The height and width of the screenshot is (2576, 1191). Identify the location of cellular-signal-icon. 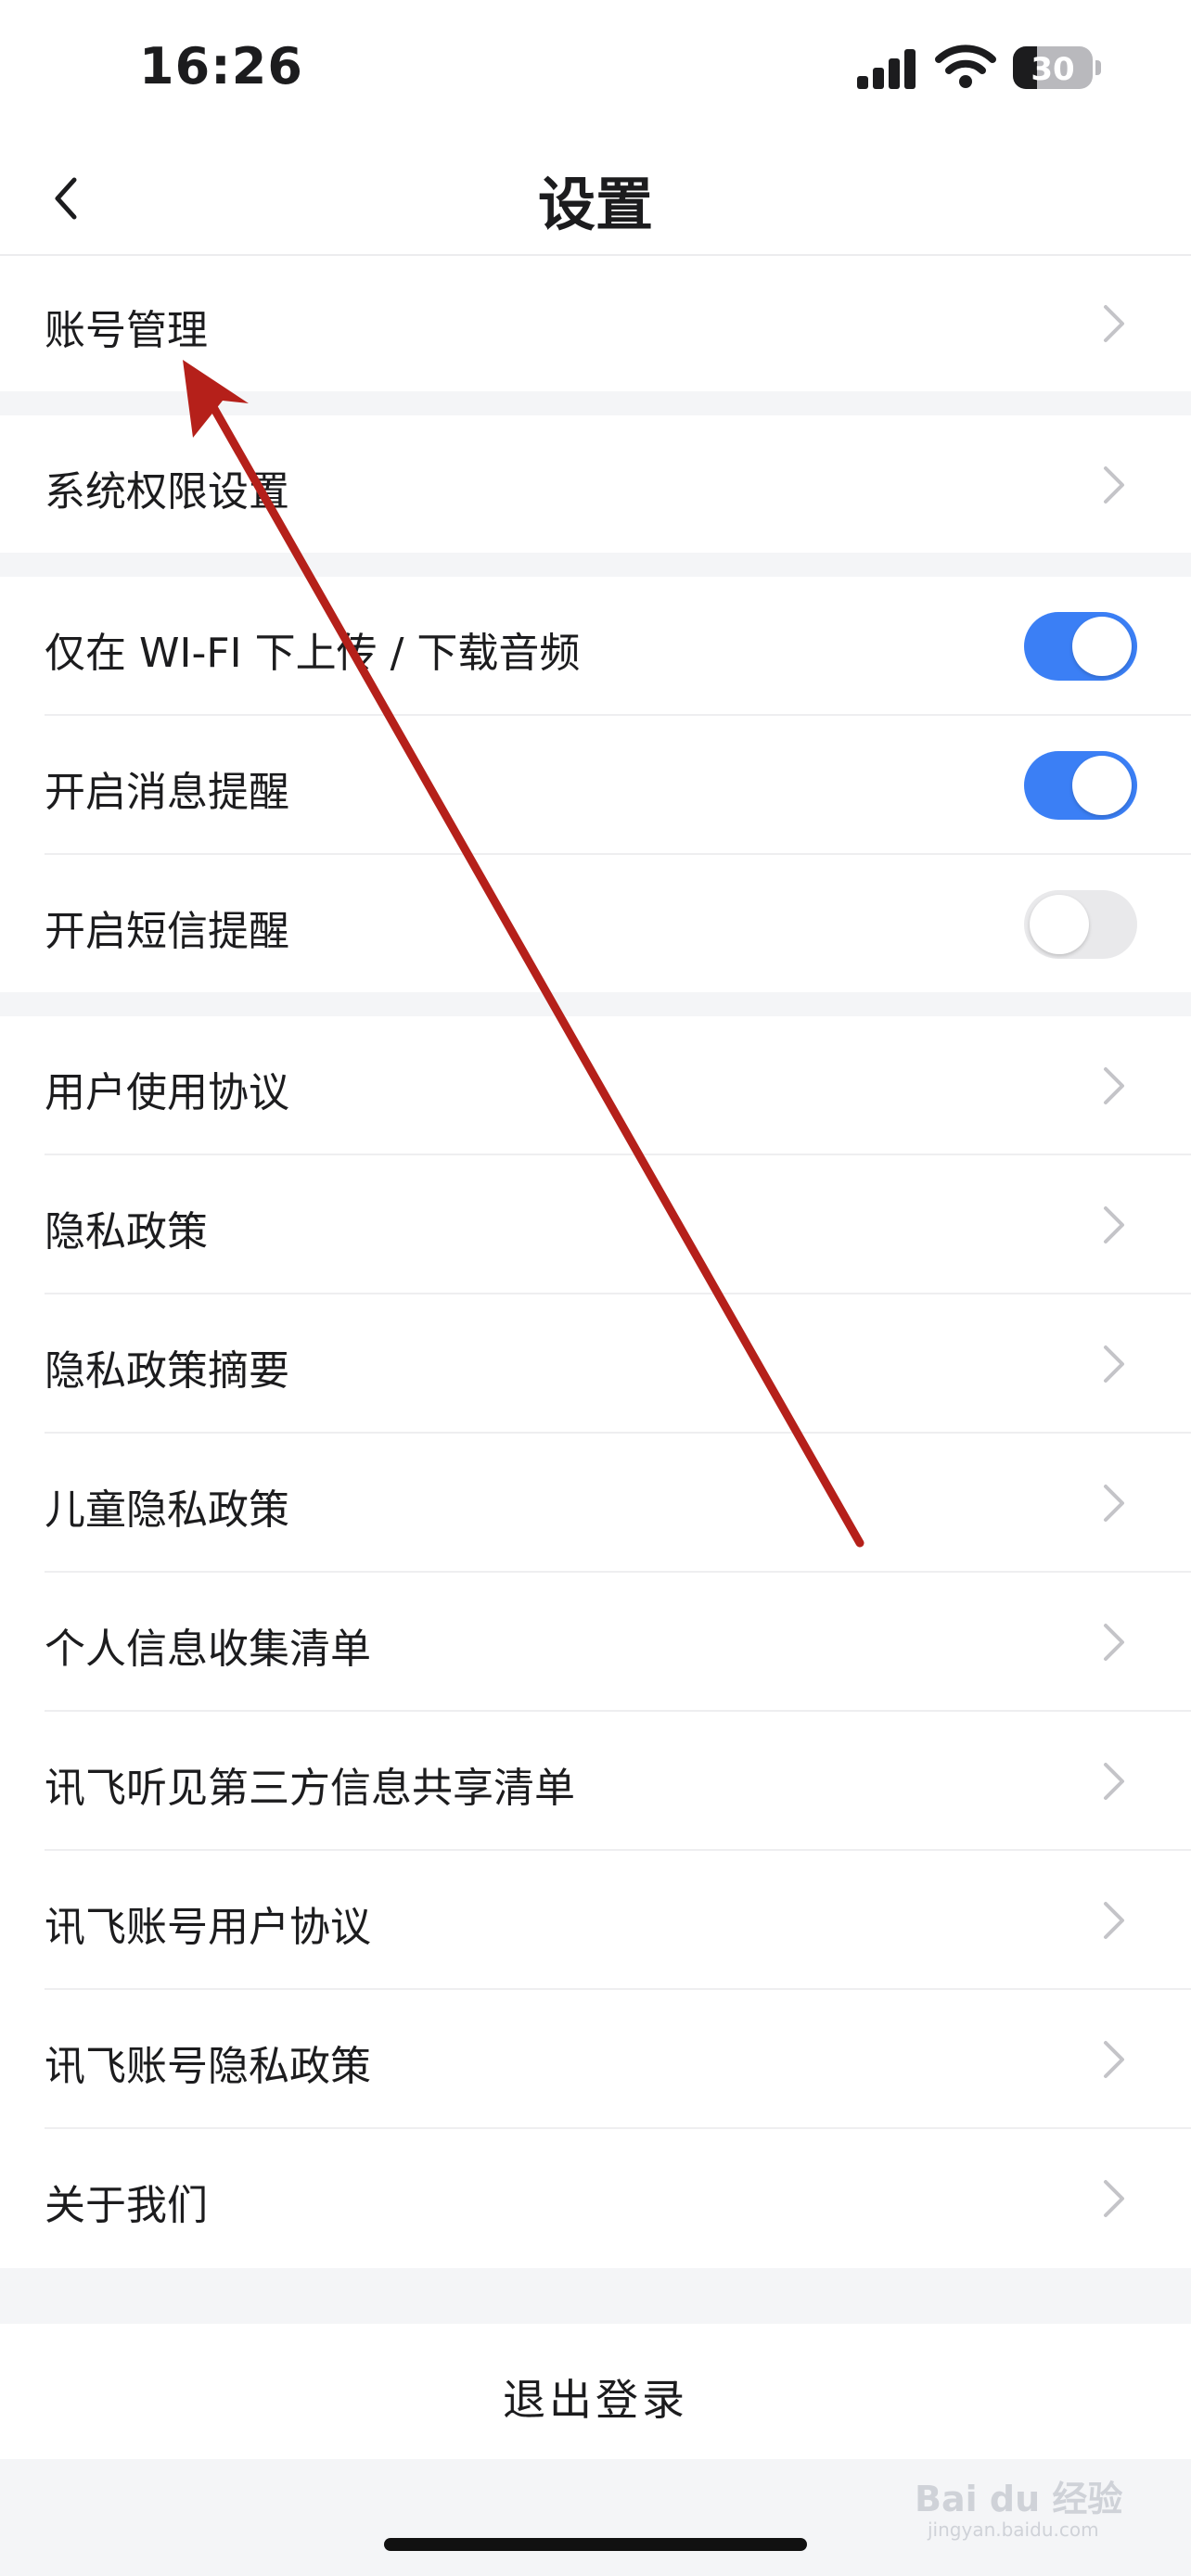
(886, 69).